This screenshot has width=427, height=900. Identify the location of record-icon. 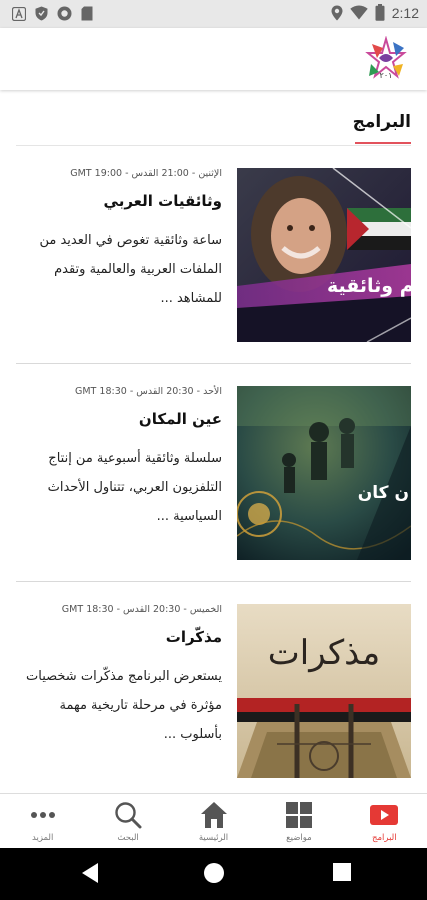
(64, 13).